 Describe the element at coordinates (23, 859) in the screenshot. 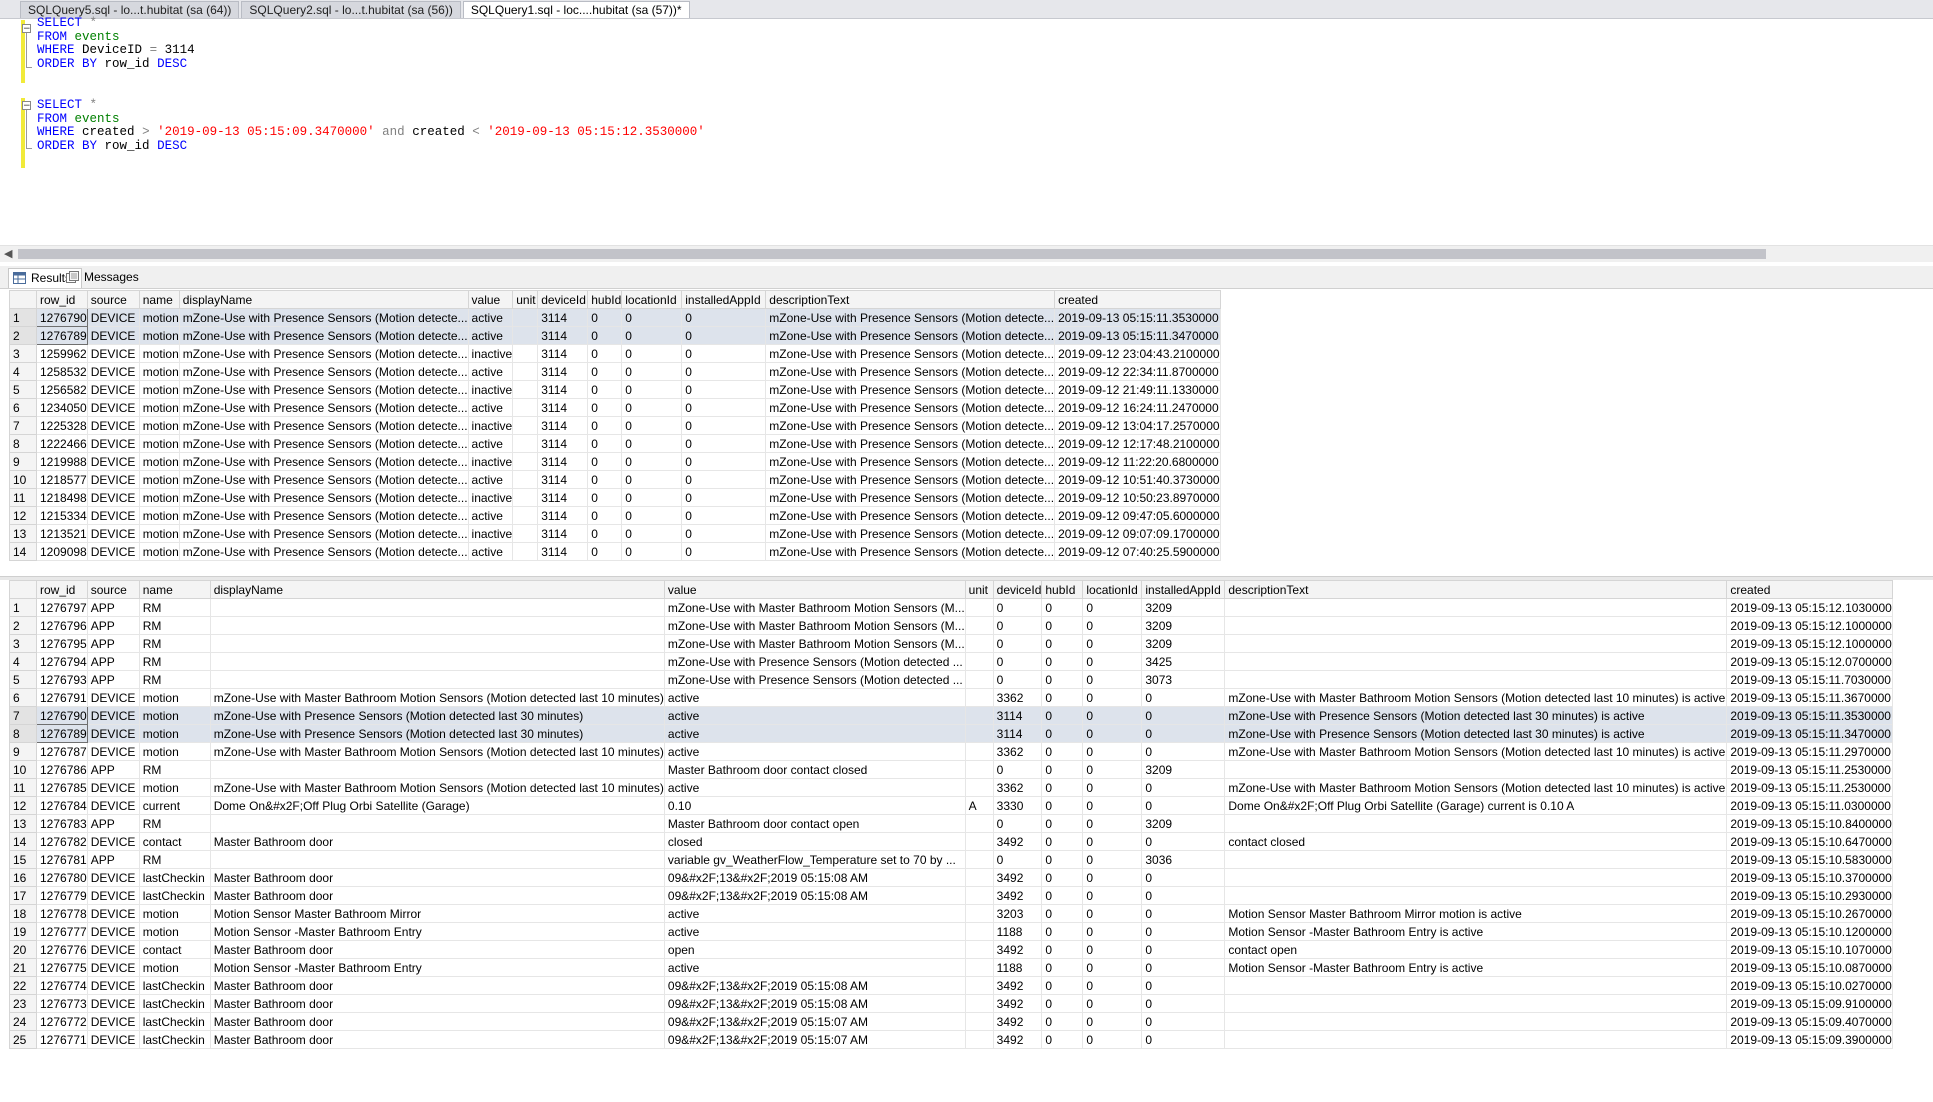

I see `row-number: 15` at that location.